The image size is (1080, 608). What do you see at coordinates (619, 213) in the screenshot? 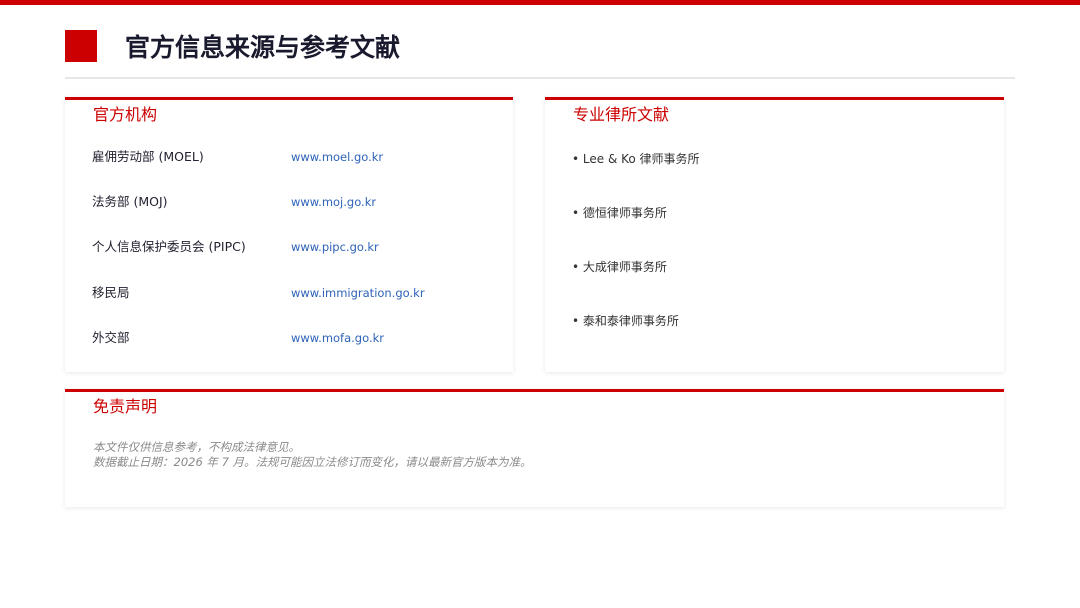
I see `law-firm-item: • 德恒律师事务所` at bounding box center [619, 213].